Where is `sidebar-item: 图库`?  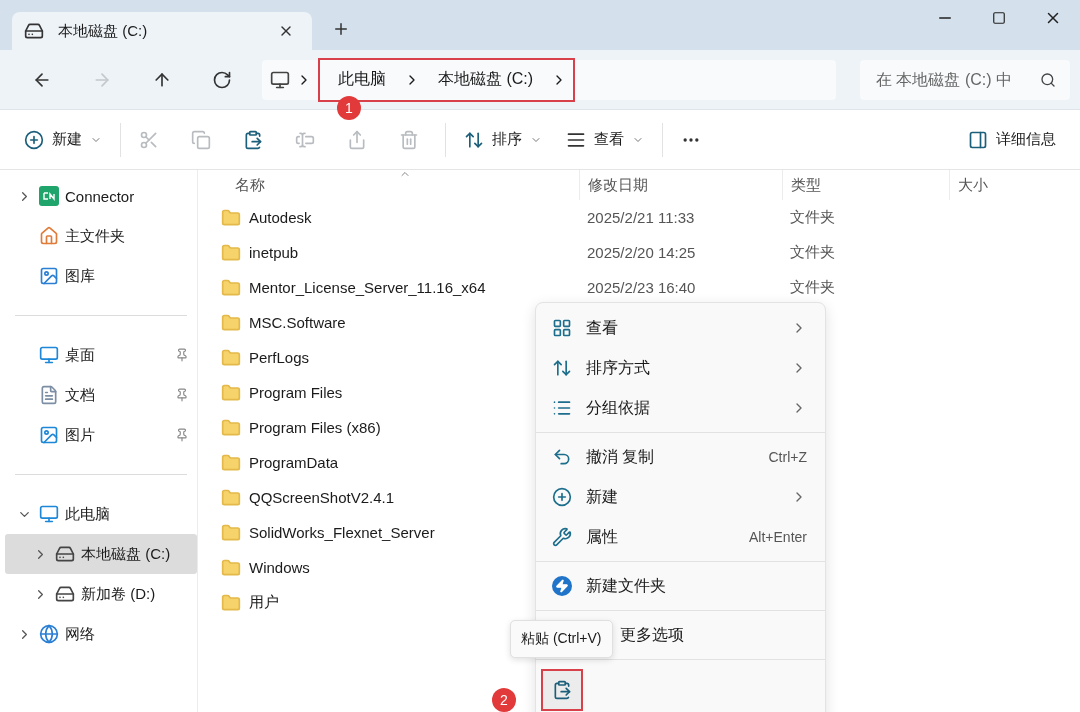
sidebar-item: 图库 is located at coordinates (101, 276).